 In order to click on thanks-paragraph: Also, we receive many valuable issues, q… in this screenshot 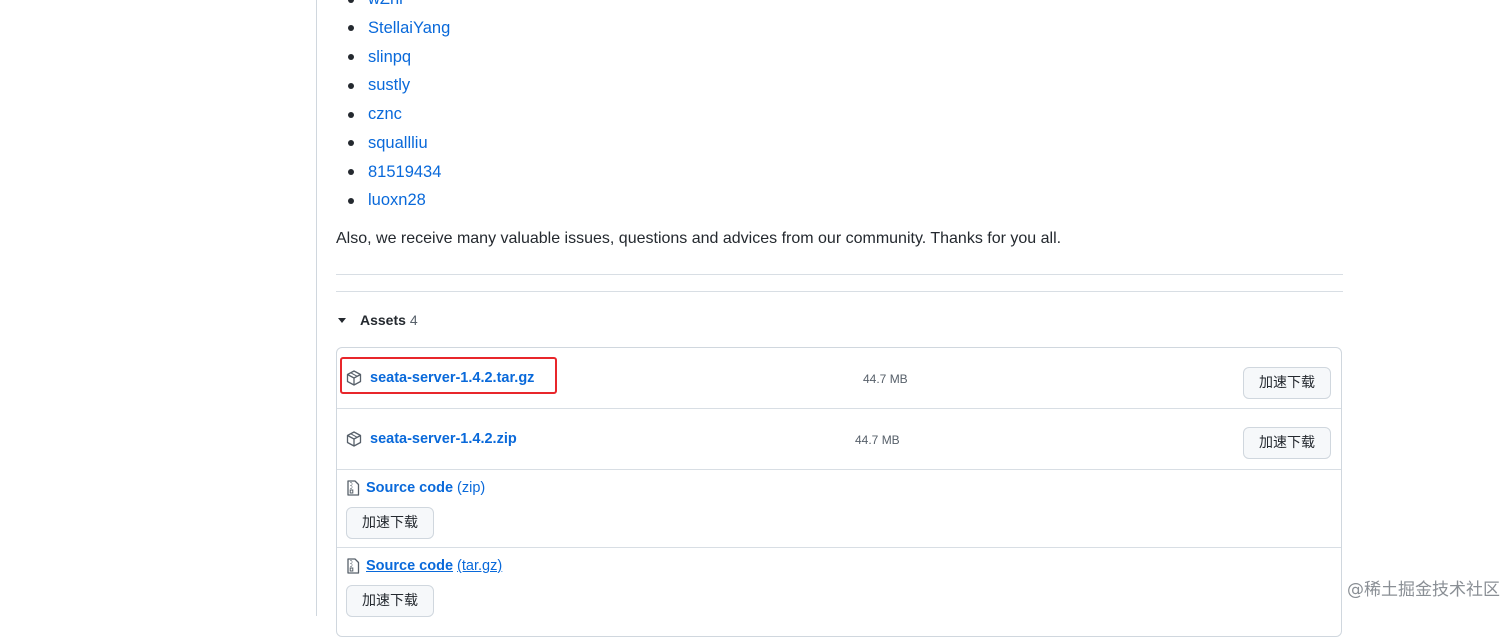, I will do `click(698, 239)`.